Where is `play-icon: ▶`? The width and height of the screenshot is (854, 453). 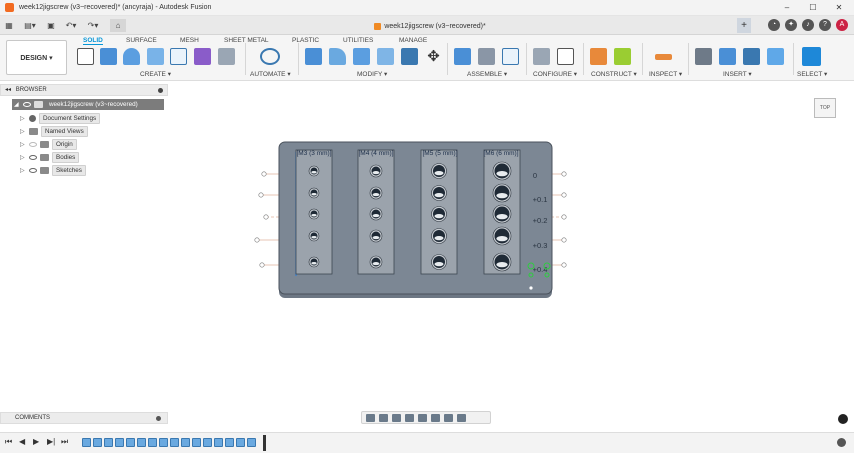
play-icon: ▶ is located at coordinates (36, 441).